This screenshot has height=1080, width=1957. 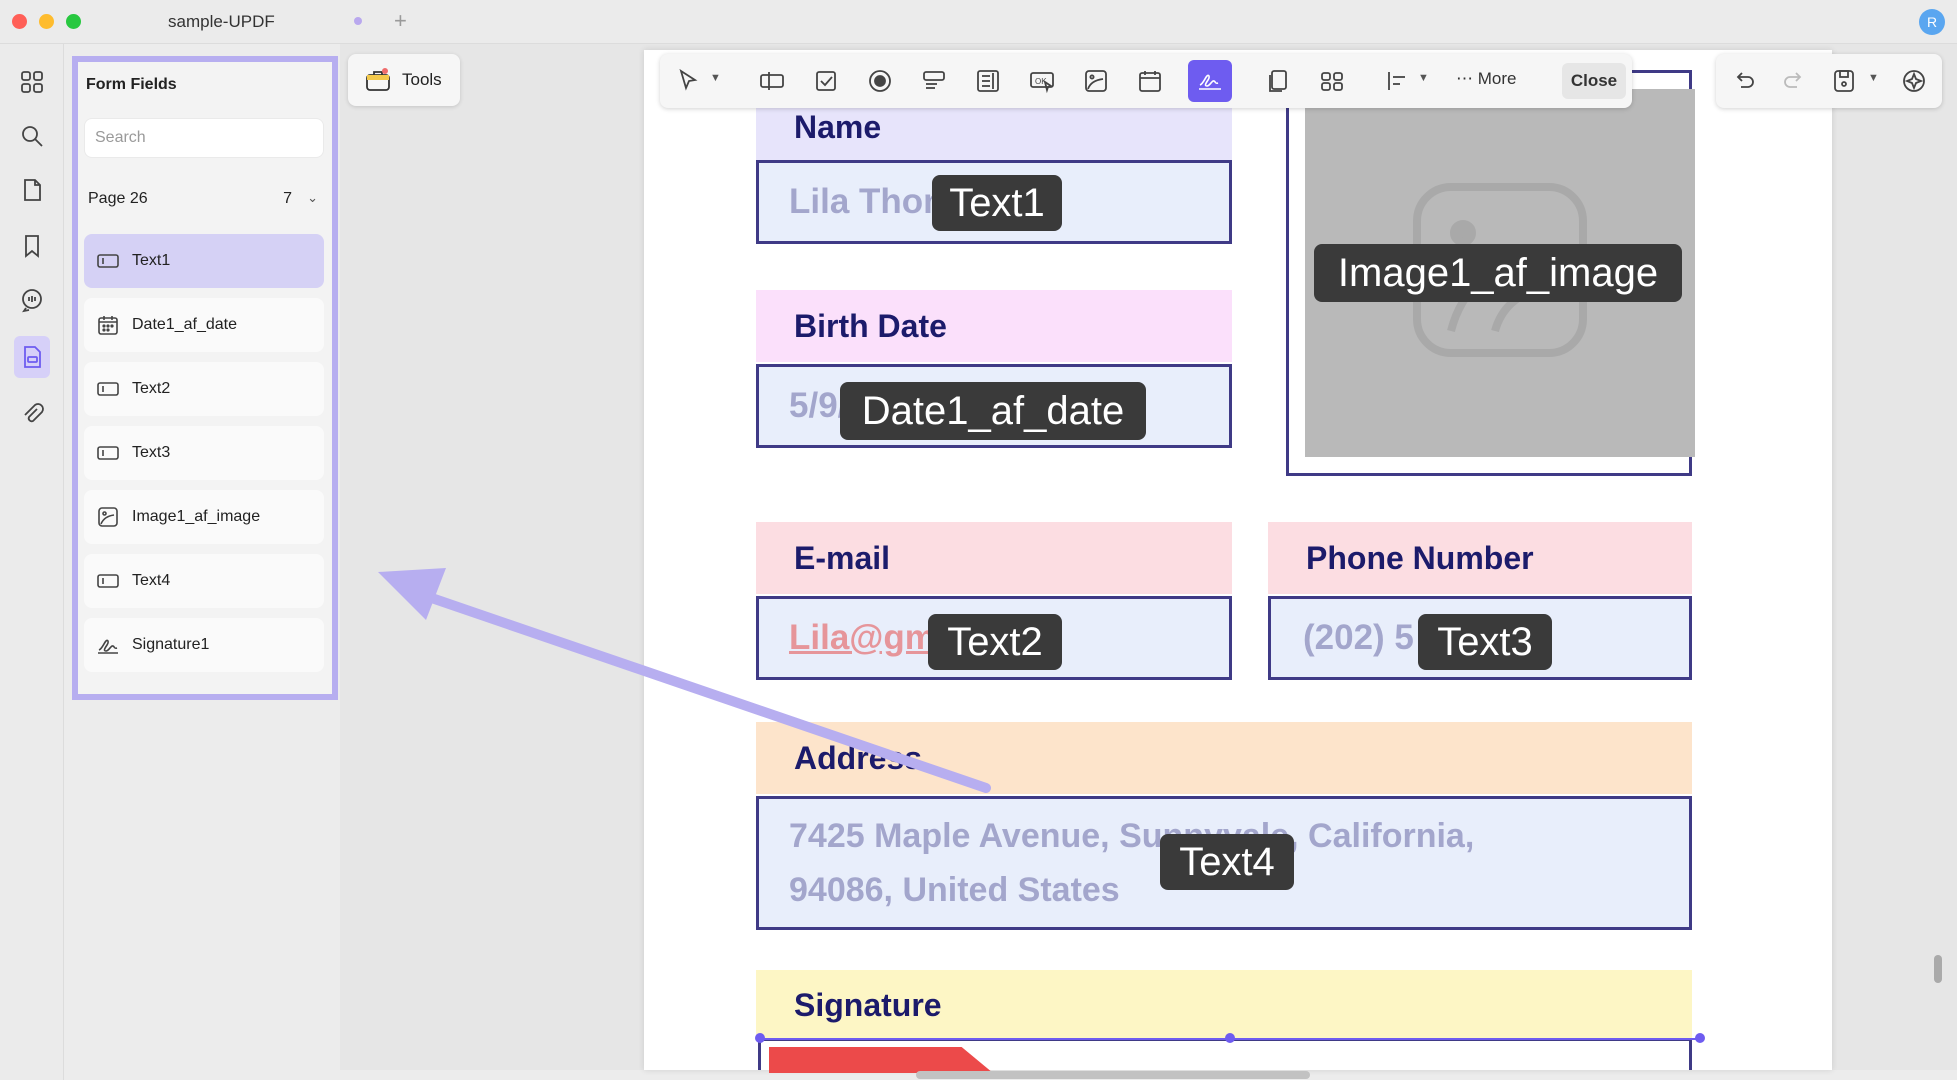 I want to click on date-tool-icon, so click(x=1150, y=81).